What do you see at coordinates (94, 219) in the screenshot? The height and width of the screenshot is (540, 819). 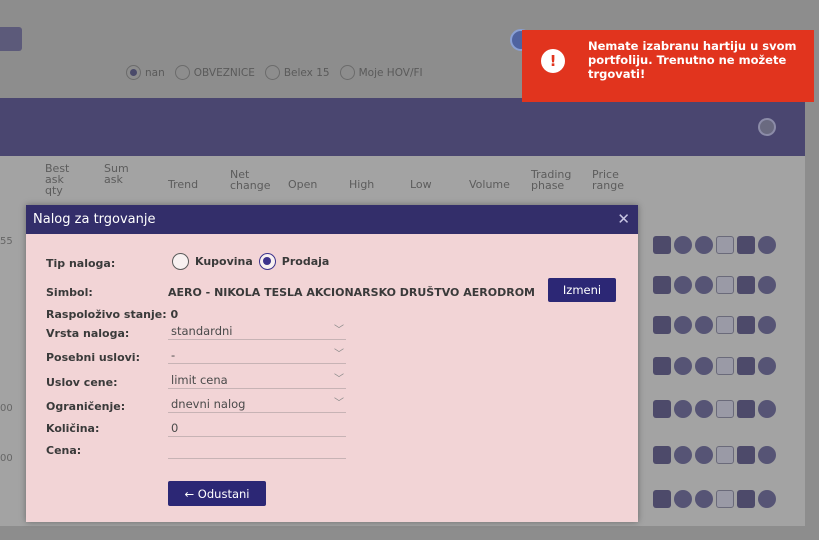 I see `dialog-title: Nalog za trgovanje` at bounding box center [94, 219].